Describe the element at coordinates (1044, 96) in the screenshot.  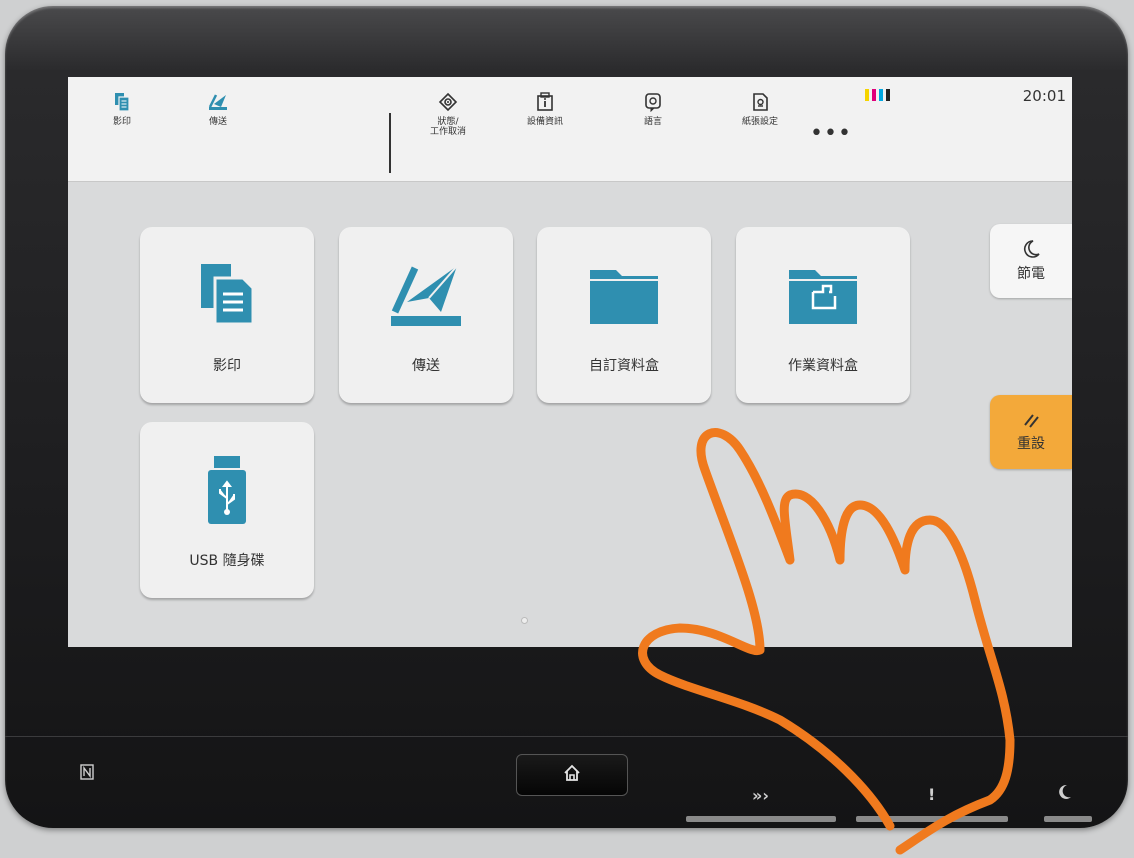
I see `clock: 20:01` at that location.